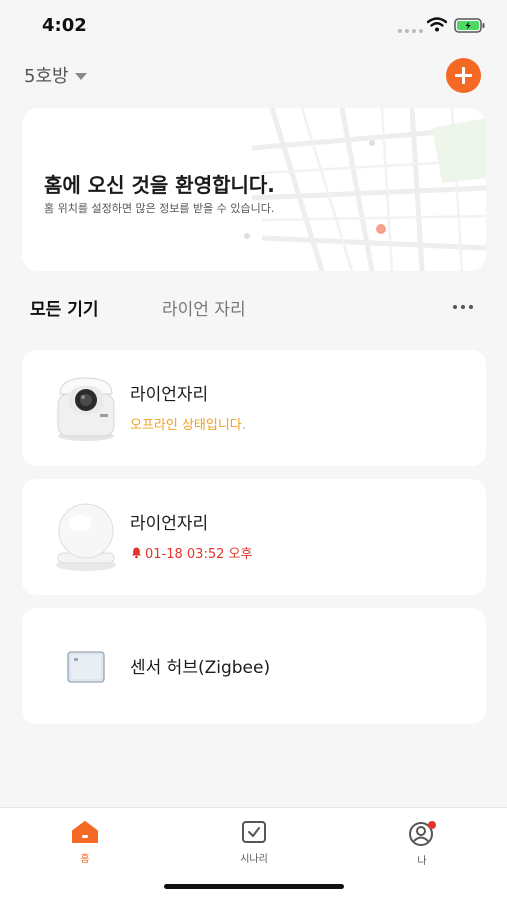 The height and width of the screenshot is (901, 507). What do you see at coordinates (159, 208) in the screenshot?
I see `welcome-subtitle: 홈 위치를 설정하면 많은 정보를 받을 수 있습니다.` at bounding box center [159, 208].